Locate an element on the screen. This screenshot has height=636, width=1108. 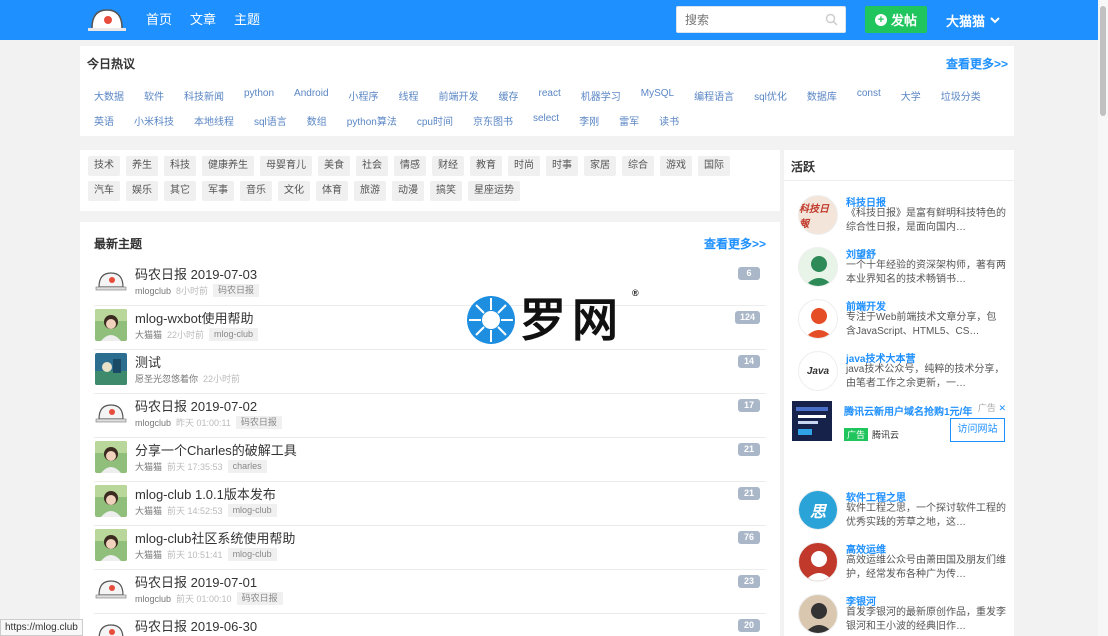
category-tag: 教育 is located at coordinates (486, 166).